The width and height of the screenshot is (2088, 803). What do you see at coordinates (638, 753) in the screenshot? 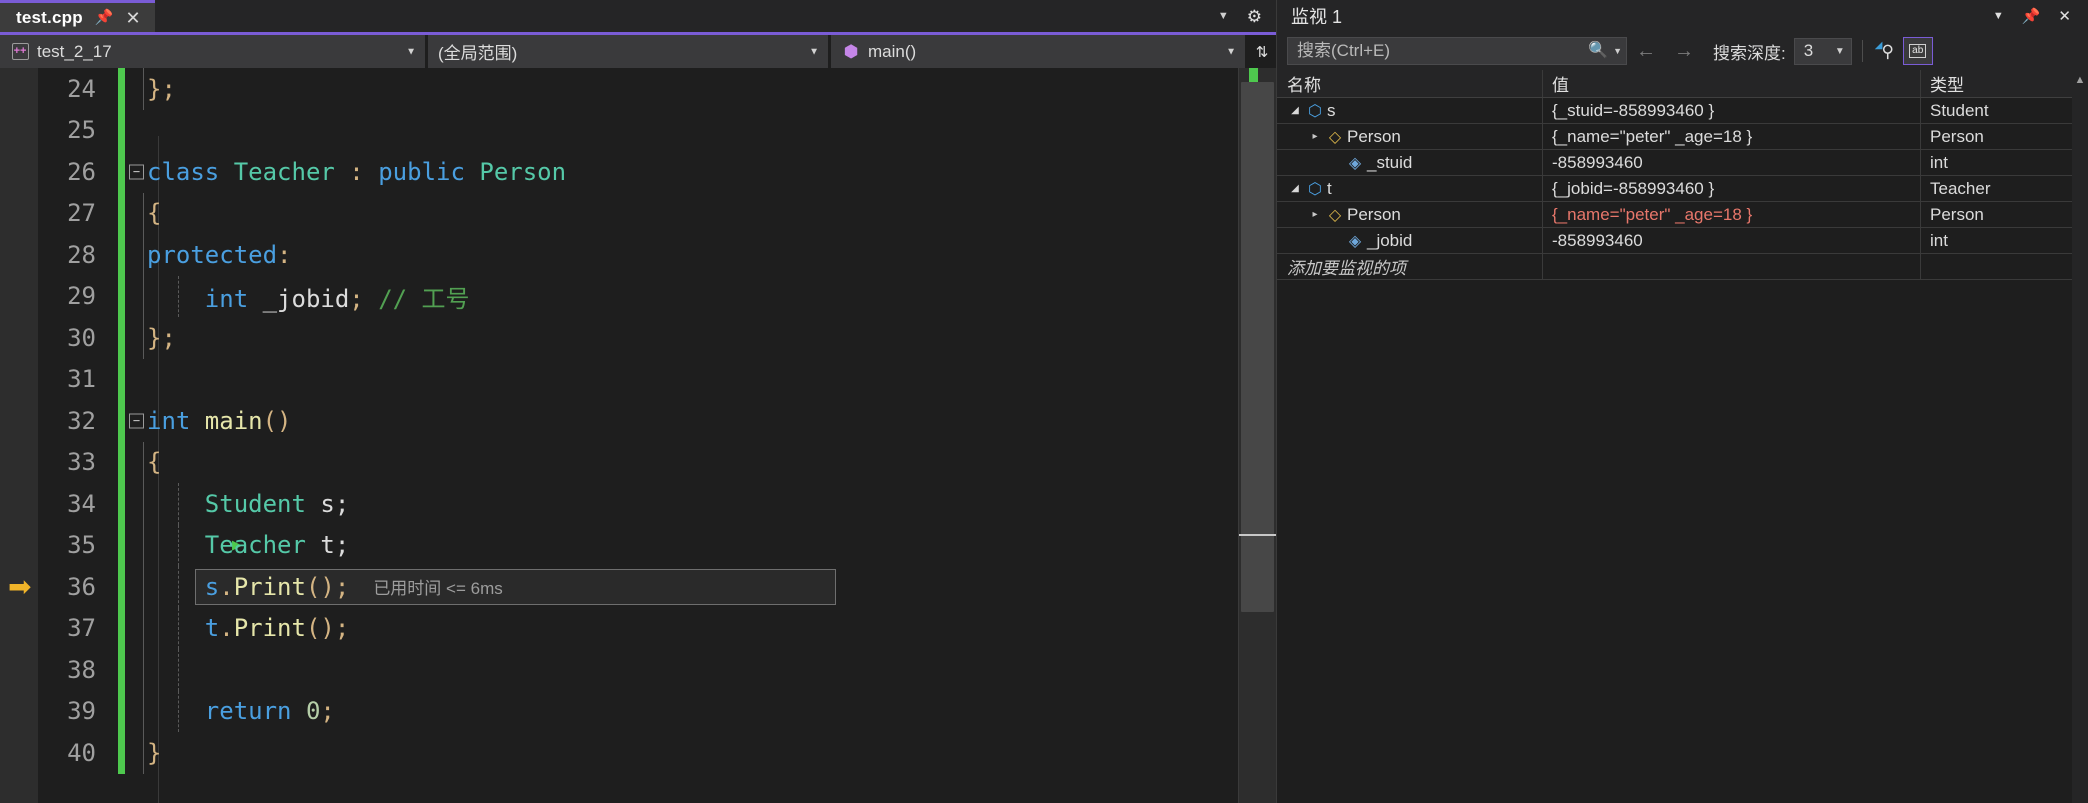
I see `code-line: 40}` at bounding box center [638, 753].